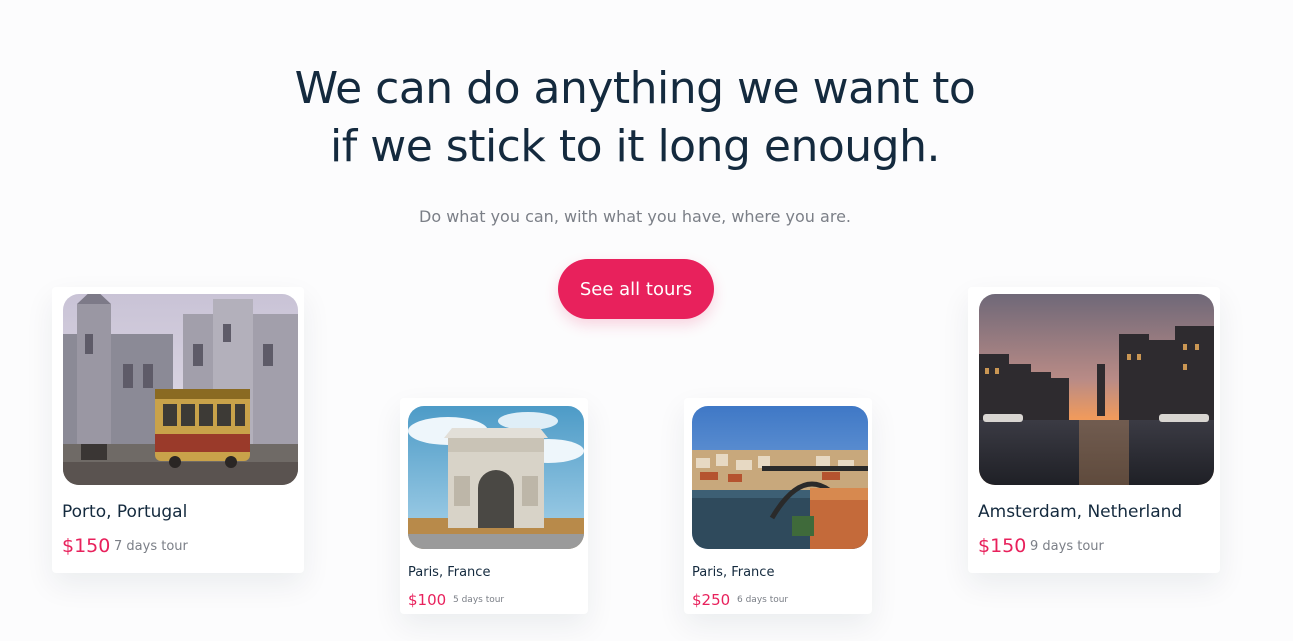  What do you see at coordinates (180, 389) in the screenshot?
I see `tour-image-porto` at bounding box center [180, 389].